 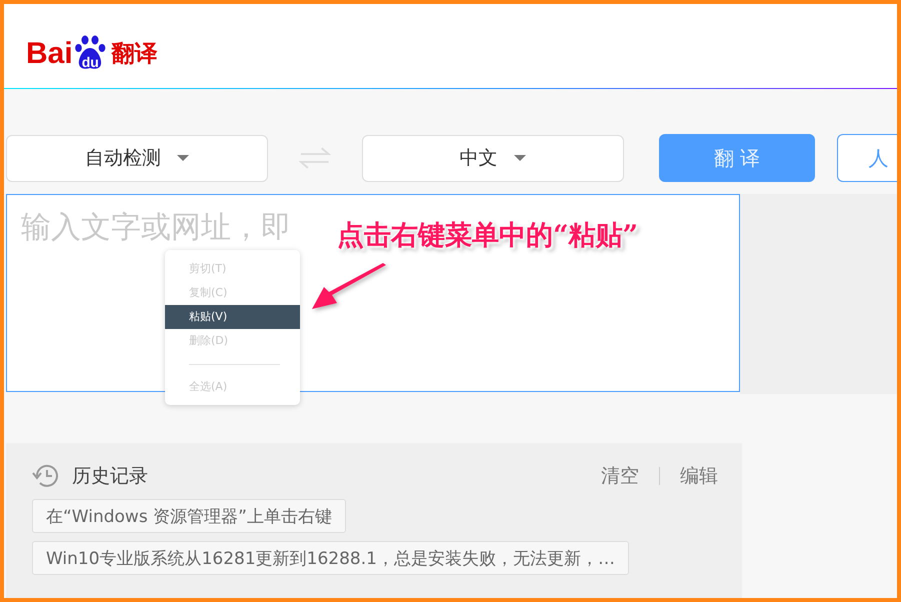 What do you see at coordinates (49, 54) in the screenshot?
I see `logo-text: Bai` at bounding box center [49, 54].